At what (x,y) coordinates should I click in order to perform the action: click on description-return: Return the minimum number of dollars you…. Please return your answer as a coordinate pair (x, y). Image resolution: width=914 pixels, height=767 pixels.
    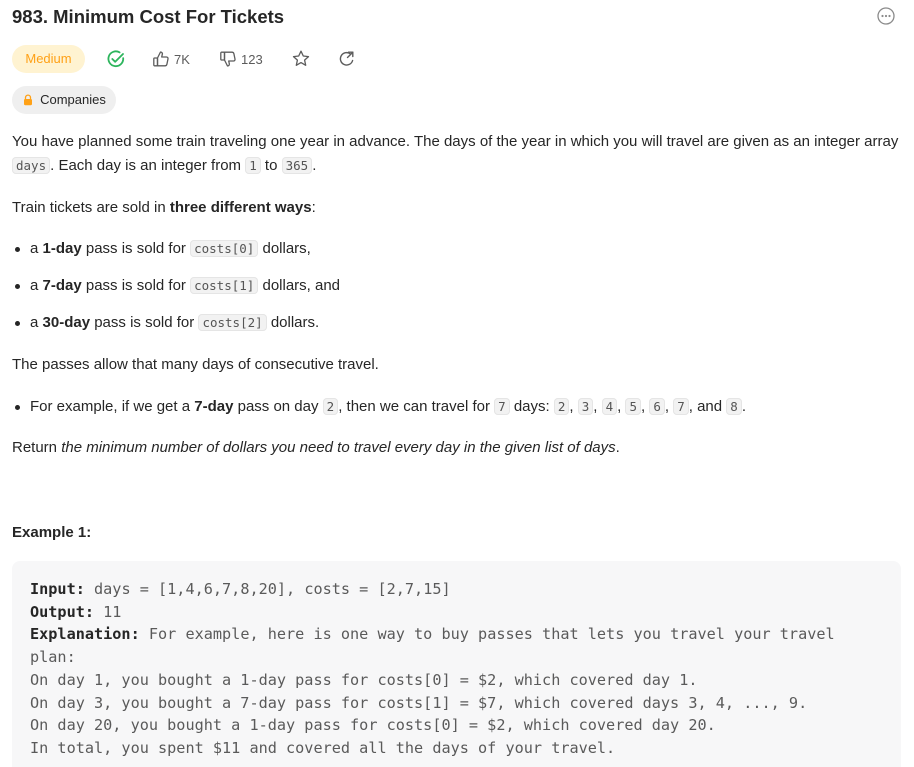
    Looking at the image, I should click on (316, 447).